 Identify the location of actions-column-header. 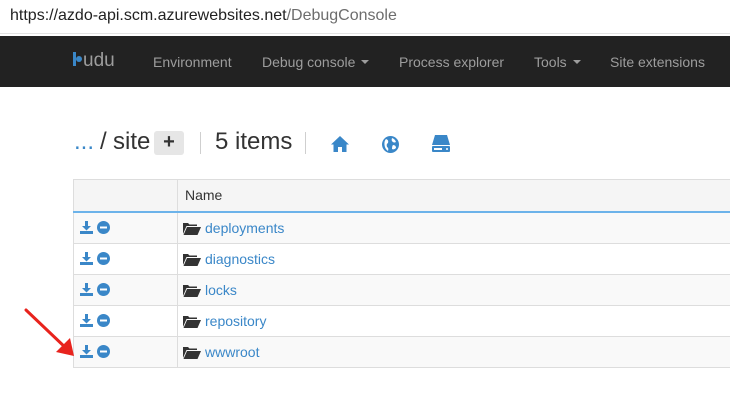
(125, 196).